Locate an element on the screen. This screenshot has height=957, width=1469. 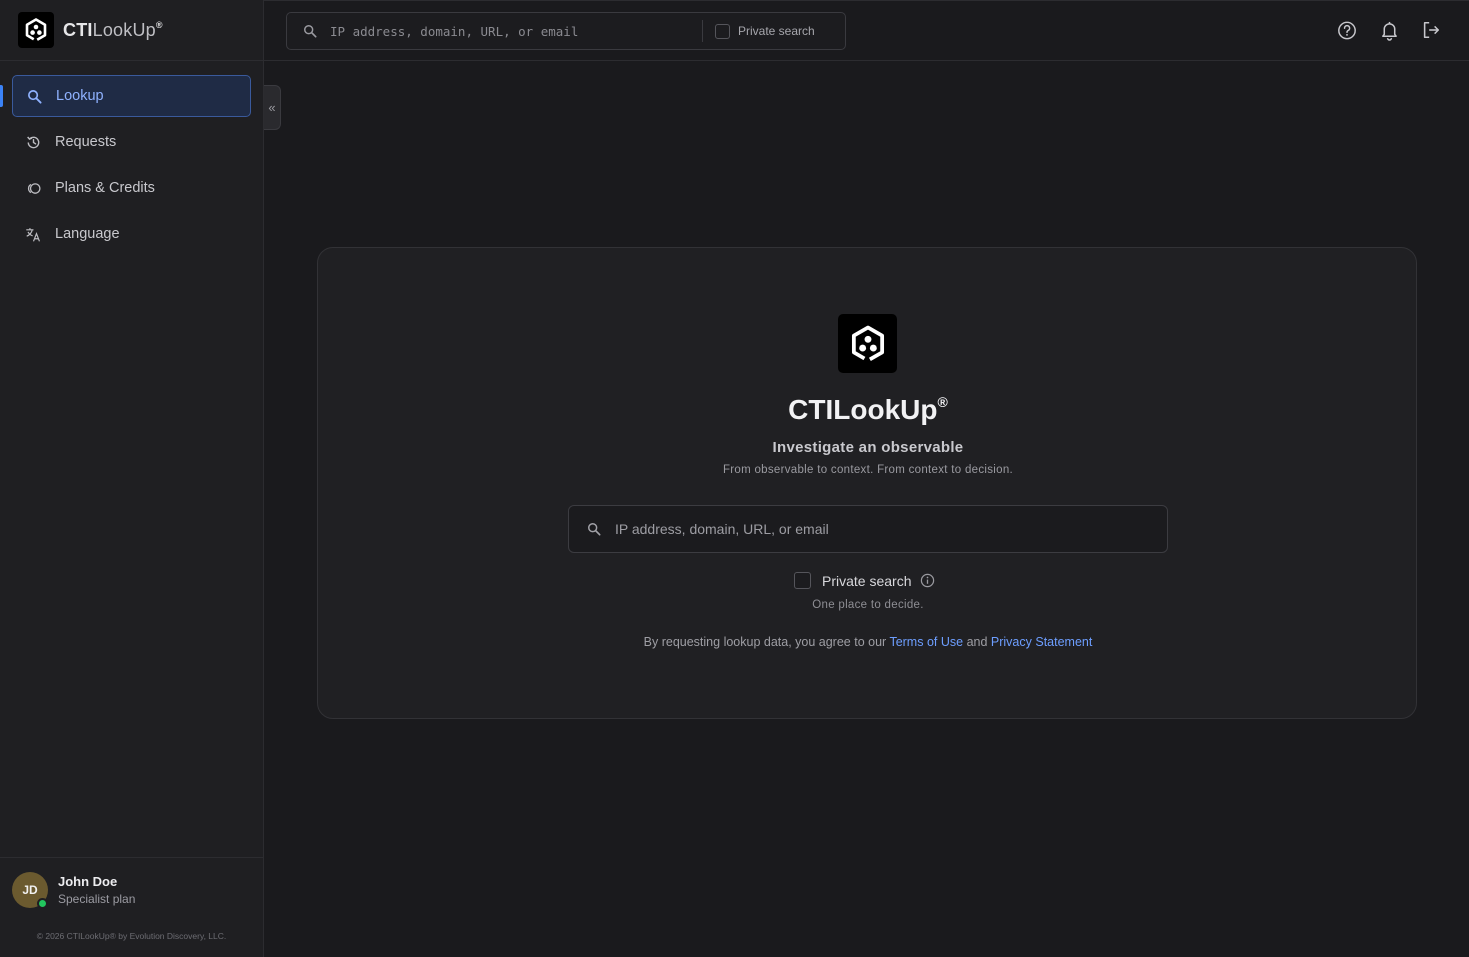
topbar-actions is located at coordinates (1389, 30).